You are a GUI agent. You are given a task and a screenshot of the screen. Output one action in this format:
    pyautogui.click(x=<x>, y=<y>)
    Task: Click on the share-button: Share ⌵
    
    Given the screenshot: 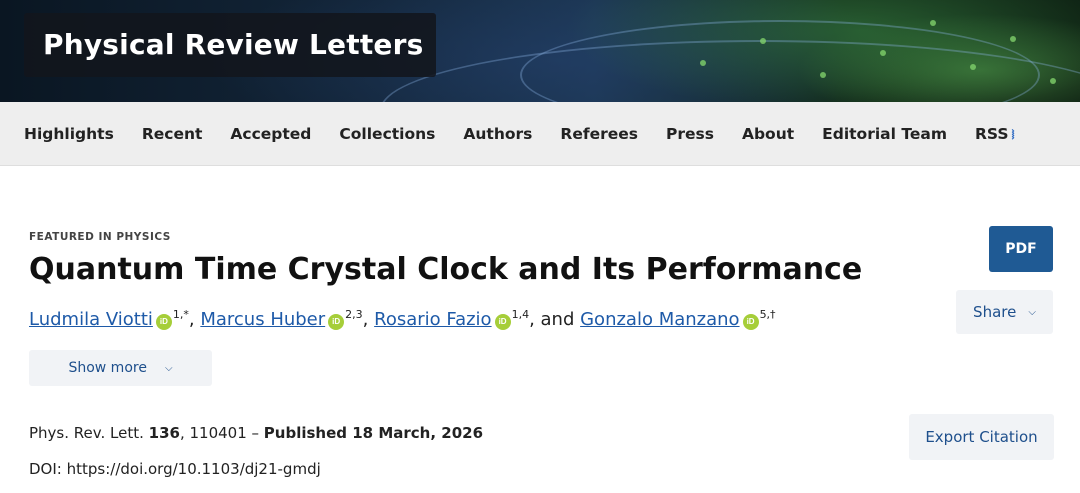 What is the action you would take?
    pyautogui.click(x=1004, y=312)
    